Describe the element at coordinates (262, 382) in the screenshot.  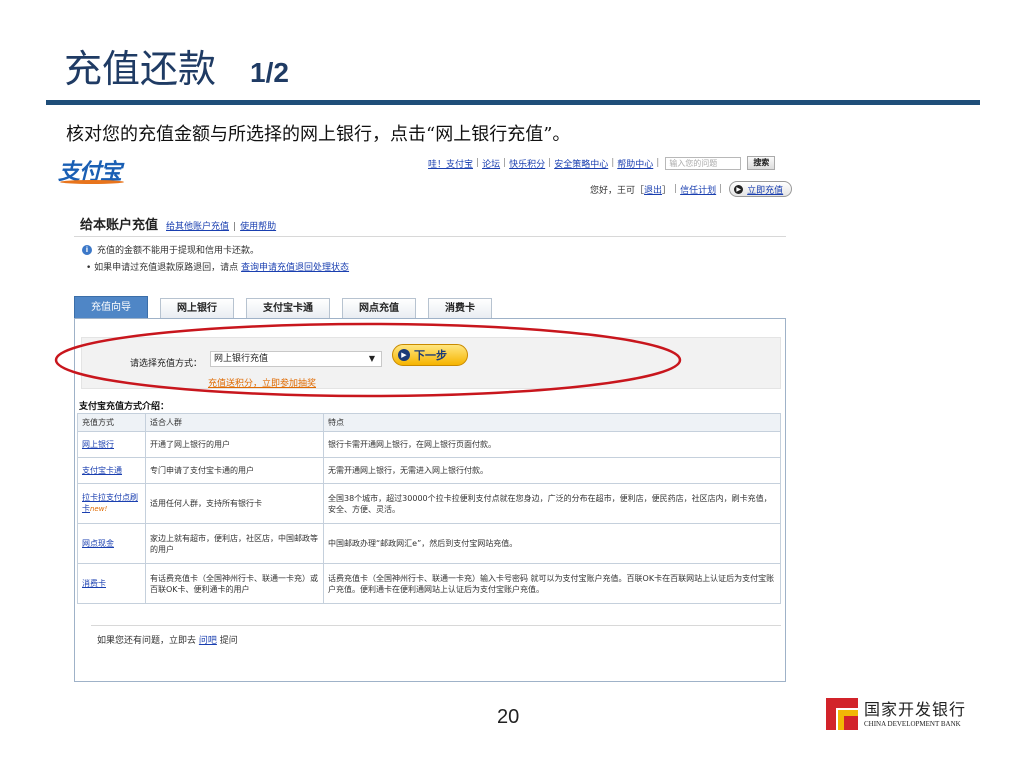
I see `points-promo-link: 充值送积分，立即参加抽奖` at that location.